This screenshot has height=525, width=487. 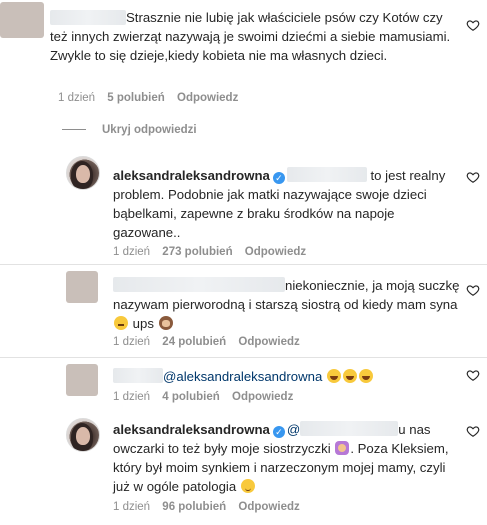 What do you see at coordinates (191, 397) in the screenshot?
I see `likes-count: 4 polubień` at bounding box center [191, 397].